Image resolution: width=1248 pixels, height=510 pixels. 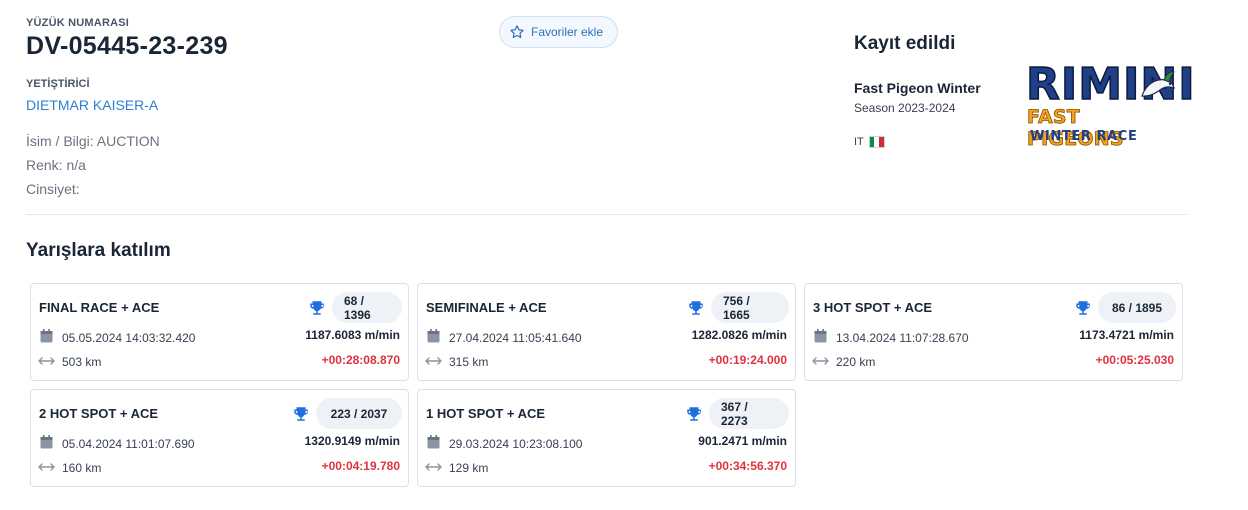 I want to click on race-date: 05.04.2024 11:01:07.690, so click(x=128, y=444).